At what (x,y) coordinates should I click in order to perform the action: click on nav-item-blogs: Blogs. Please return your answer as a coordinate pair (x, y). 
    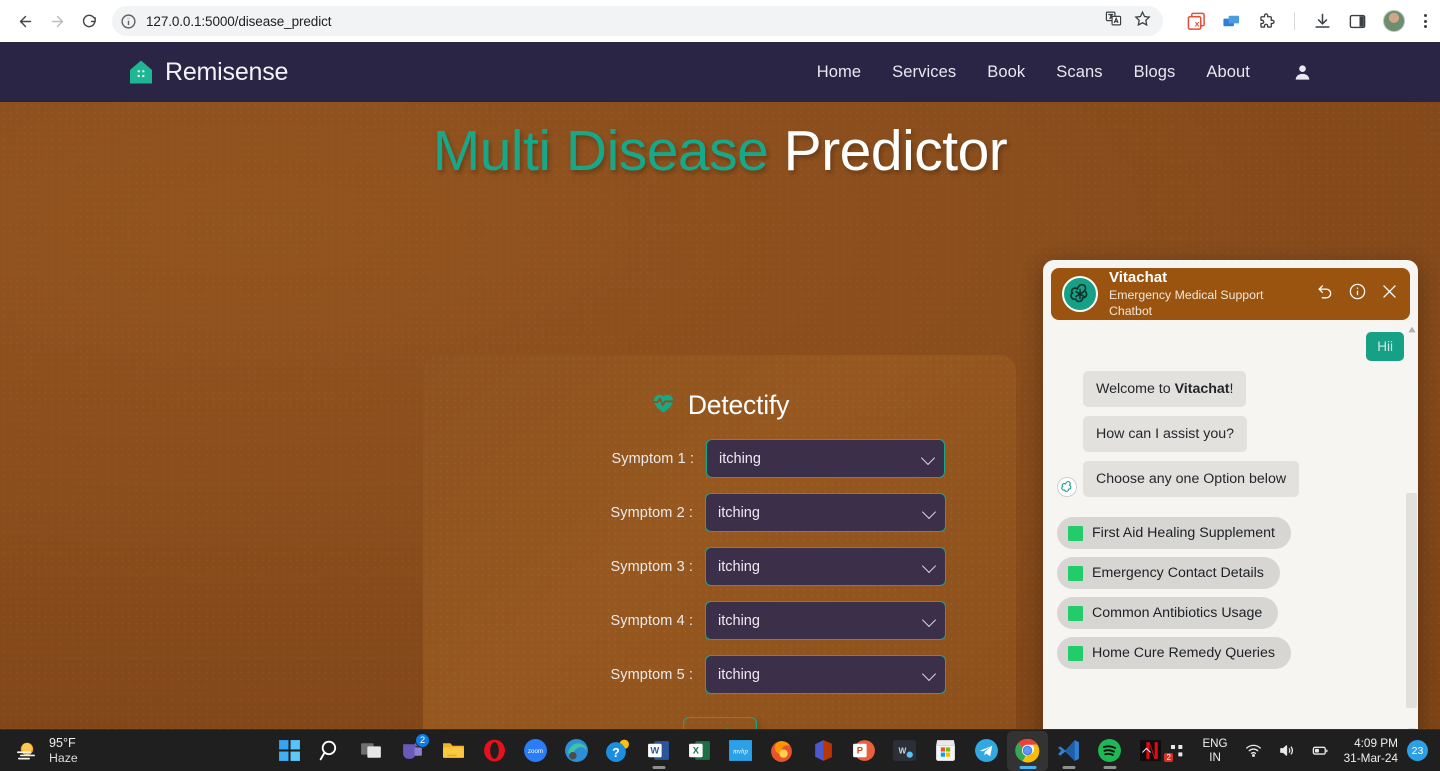
    Looking at the image, I should click on (1155, 72).